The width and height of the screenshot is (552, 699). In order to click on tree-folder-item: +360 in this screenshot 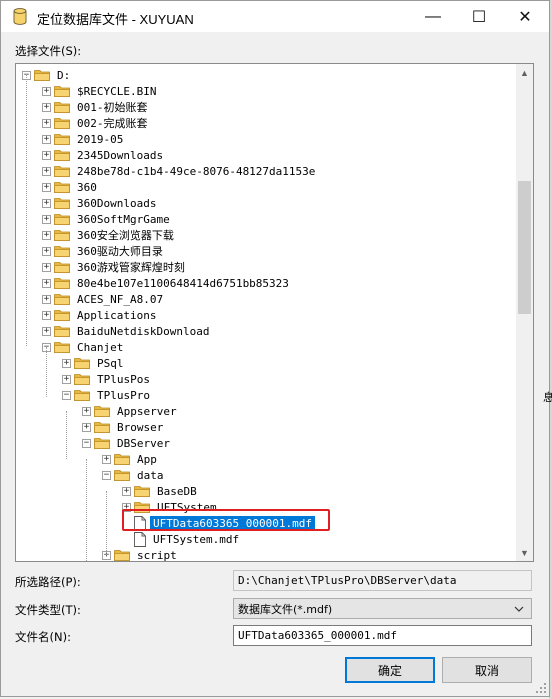, I will do `click(71, 187)`.